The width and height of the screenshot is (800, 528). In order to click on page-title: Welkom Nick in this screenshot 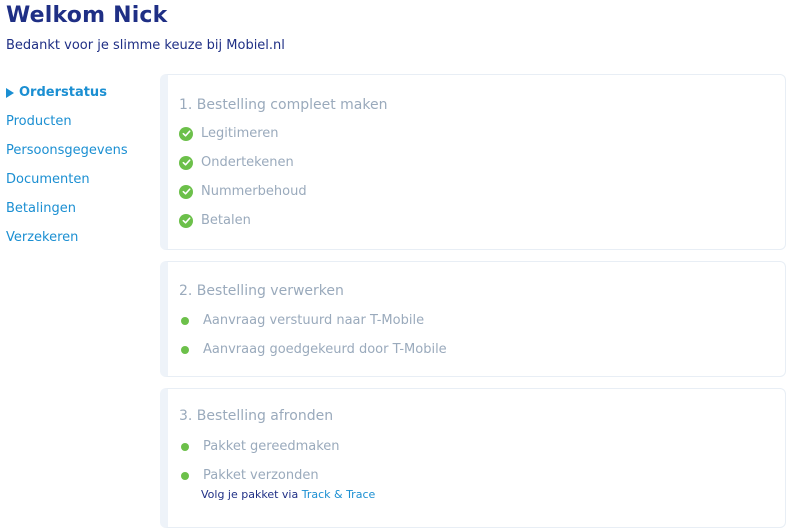, I will do `click(87, 15)`.